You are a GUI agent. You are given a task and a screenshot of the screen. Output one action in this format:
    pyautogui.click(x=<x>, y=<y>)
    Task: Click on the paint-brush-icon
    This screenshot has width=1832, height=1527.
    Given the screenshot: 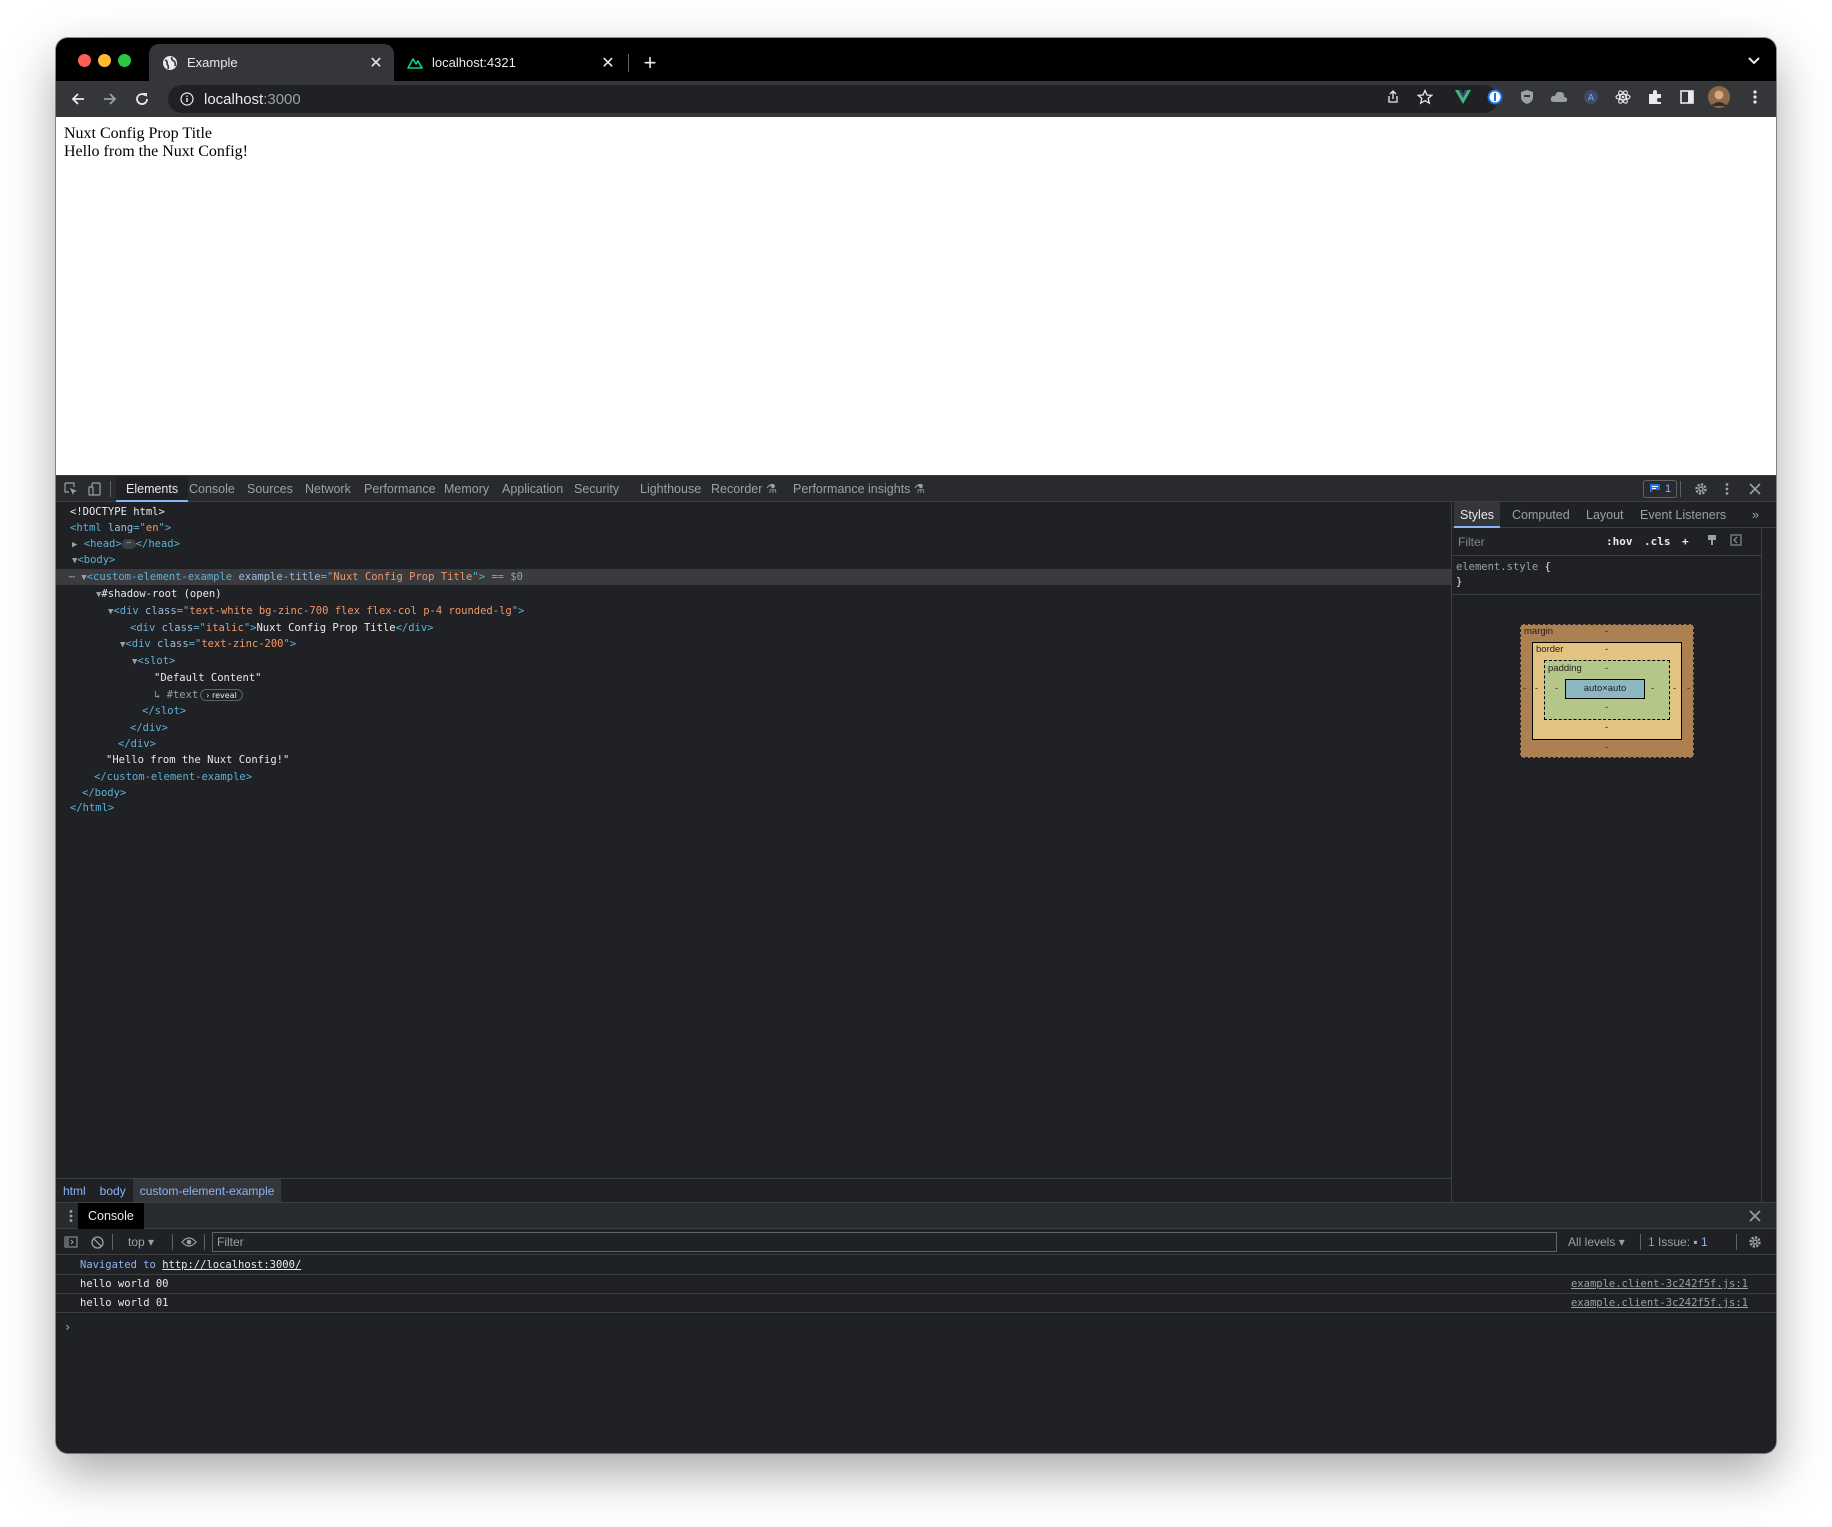 What is the action you would take?
    pyautogui.click(x=1712, y=542)
    